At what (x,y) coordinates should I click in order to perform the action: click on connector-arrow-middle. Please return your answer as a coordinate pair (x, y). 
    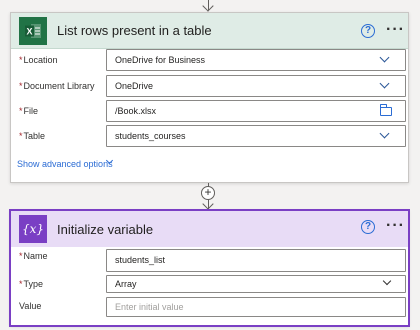
    Looking at the image, I should click on (208, 204).